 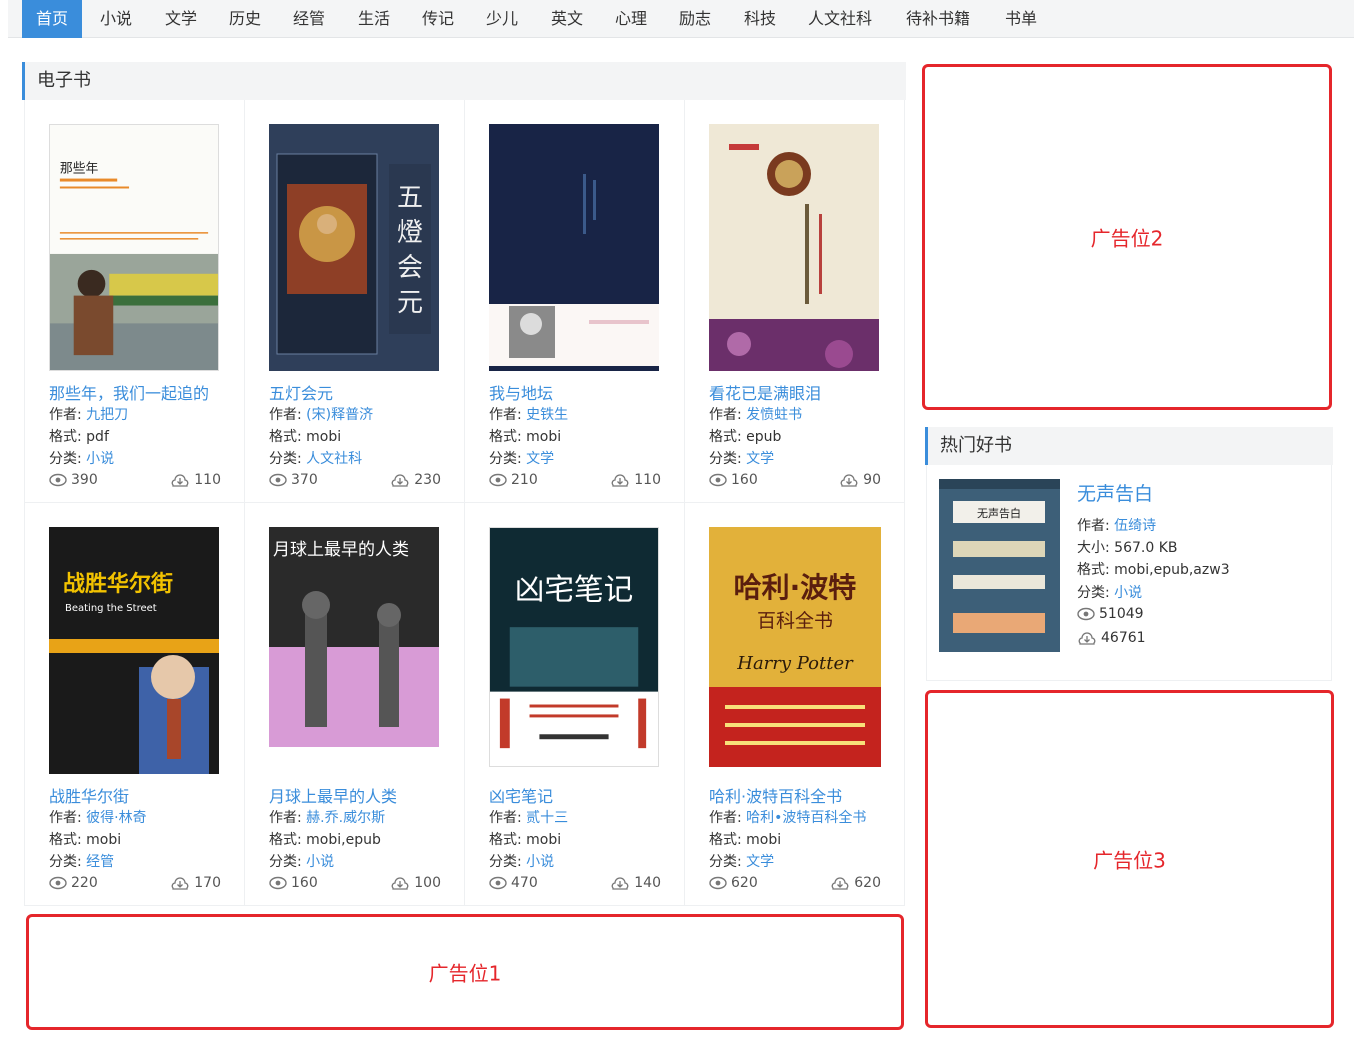 What do you see at coordinates (374, 19) in the screenshot?
I see `nav-item-life: 生活` at bounding box center [374, 19].